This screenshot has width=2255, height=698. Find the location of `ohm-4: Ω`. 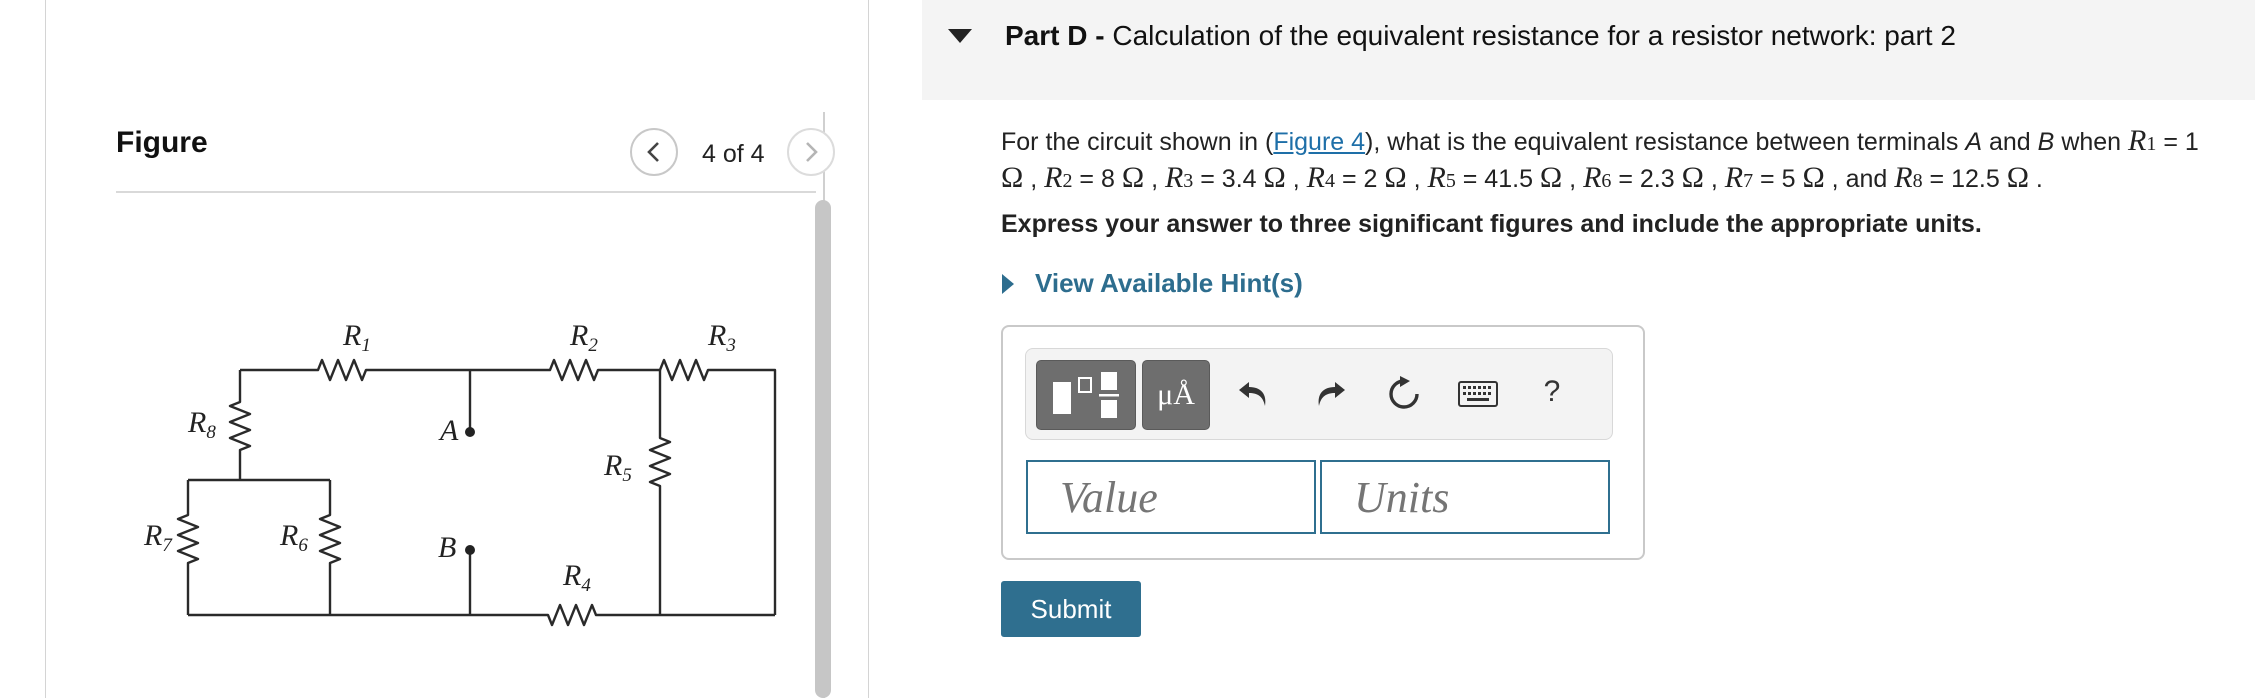

ohm-4: Ω is located at coordinates (1395, 177).